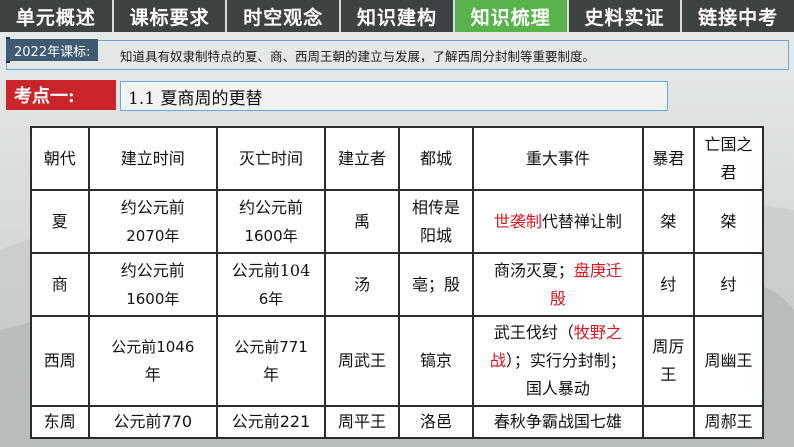 This screenshot has width=794, height=447. Describe the element at coordinates (153, 158) in the screenshot. I see `header-start-time: 建立时间` at that location.